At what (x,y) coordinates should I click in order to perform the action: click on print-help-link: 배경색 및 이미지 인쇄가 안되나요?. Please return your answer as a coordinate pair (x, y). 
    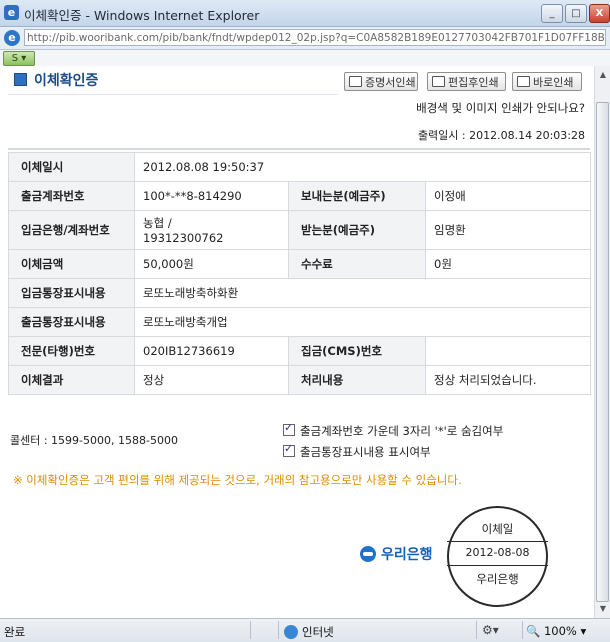
    Looking at the image, I should click on (482, 108).